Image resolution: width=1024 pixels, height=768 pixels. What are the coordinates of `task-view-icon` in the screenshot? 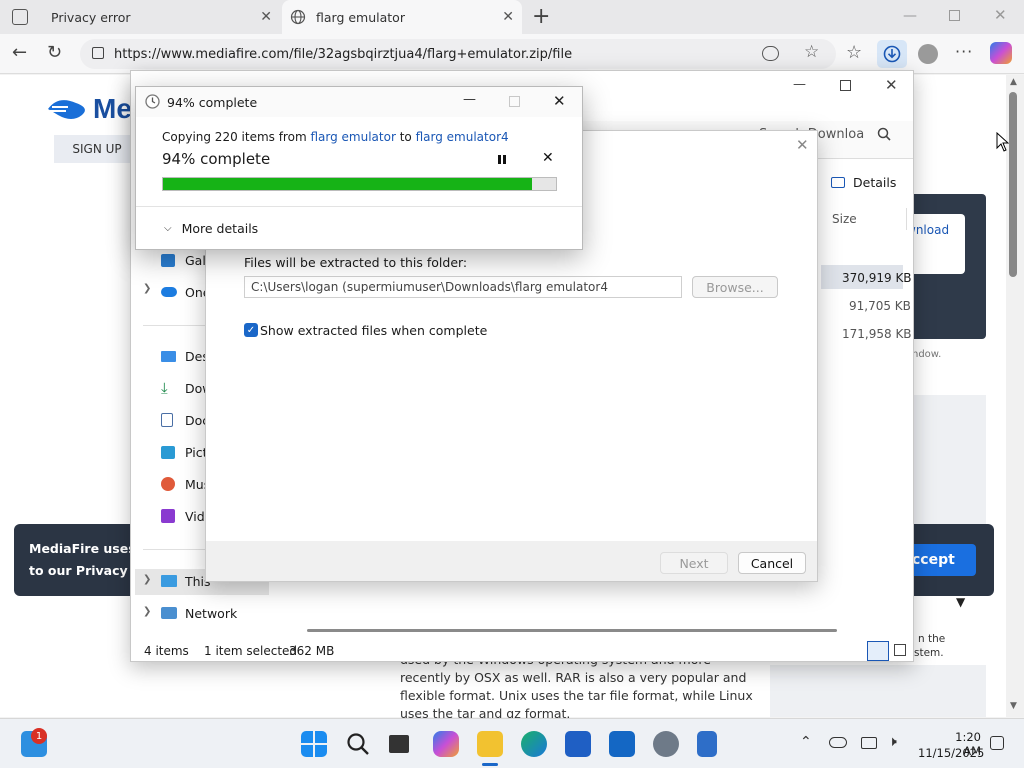 It's located at (399, 744).